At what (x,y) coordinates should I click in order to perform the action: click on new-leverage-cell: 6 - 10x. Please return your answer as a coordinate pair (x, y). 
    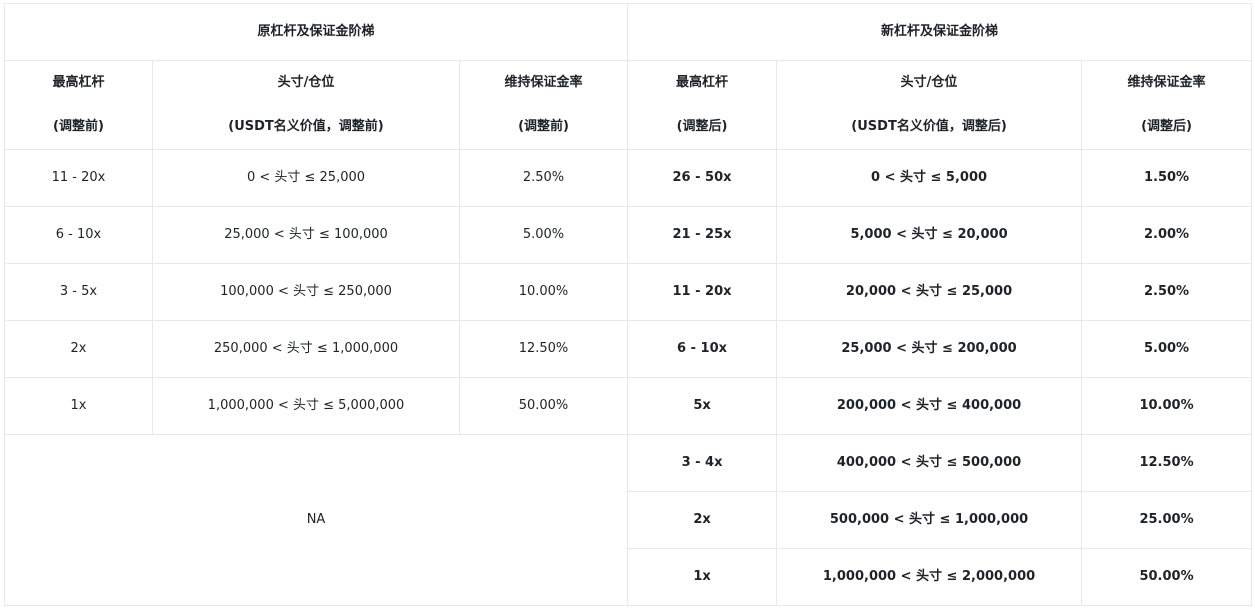
    Looking at the image, I should click on (702, 349).